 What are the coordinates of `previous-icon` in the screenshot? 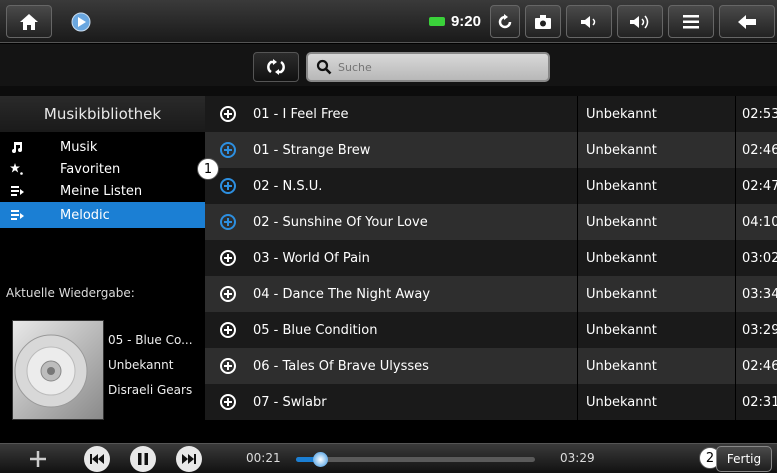 It's located at (97, 459).